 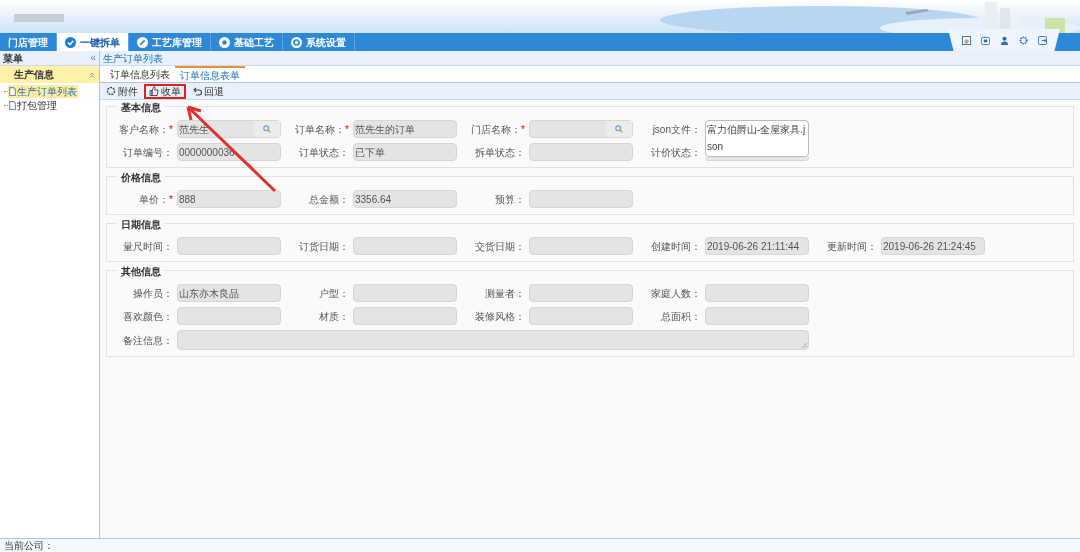 What do you see at coordinates (148, 246) in the screenshot?
I see `field-label: 量尺时间：` at bounding box center [148, 246].